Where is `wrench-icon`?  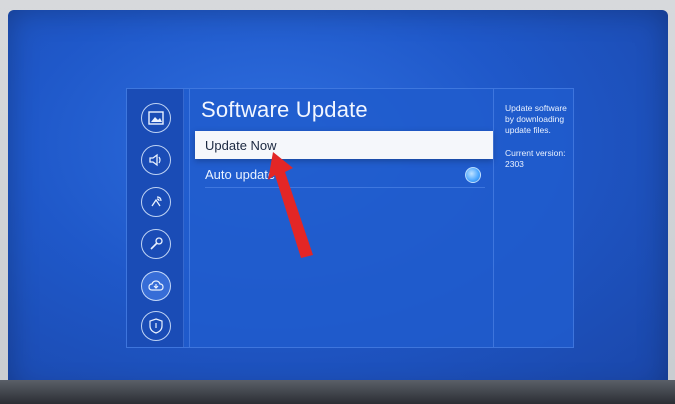
wrench-icon is located at coordinates (156, 244).